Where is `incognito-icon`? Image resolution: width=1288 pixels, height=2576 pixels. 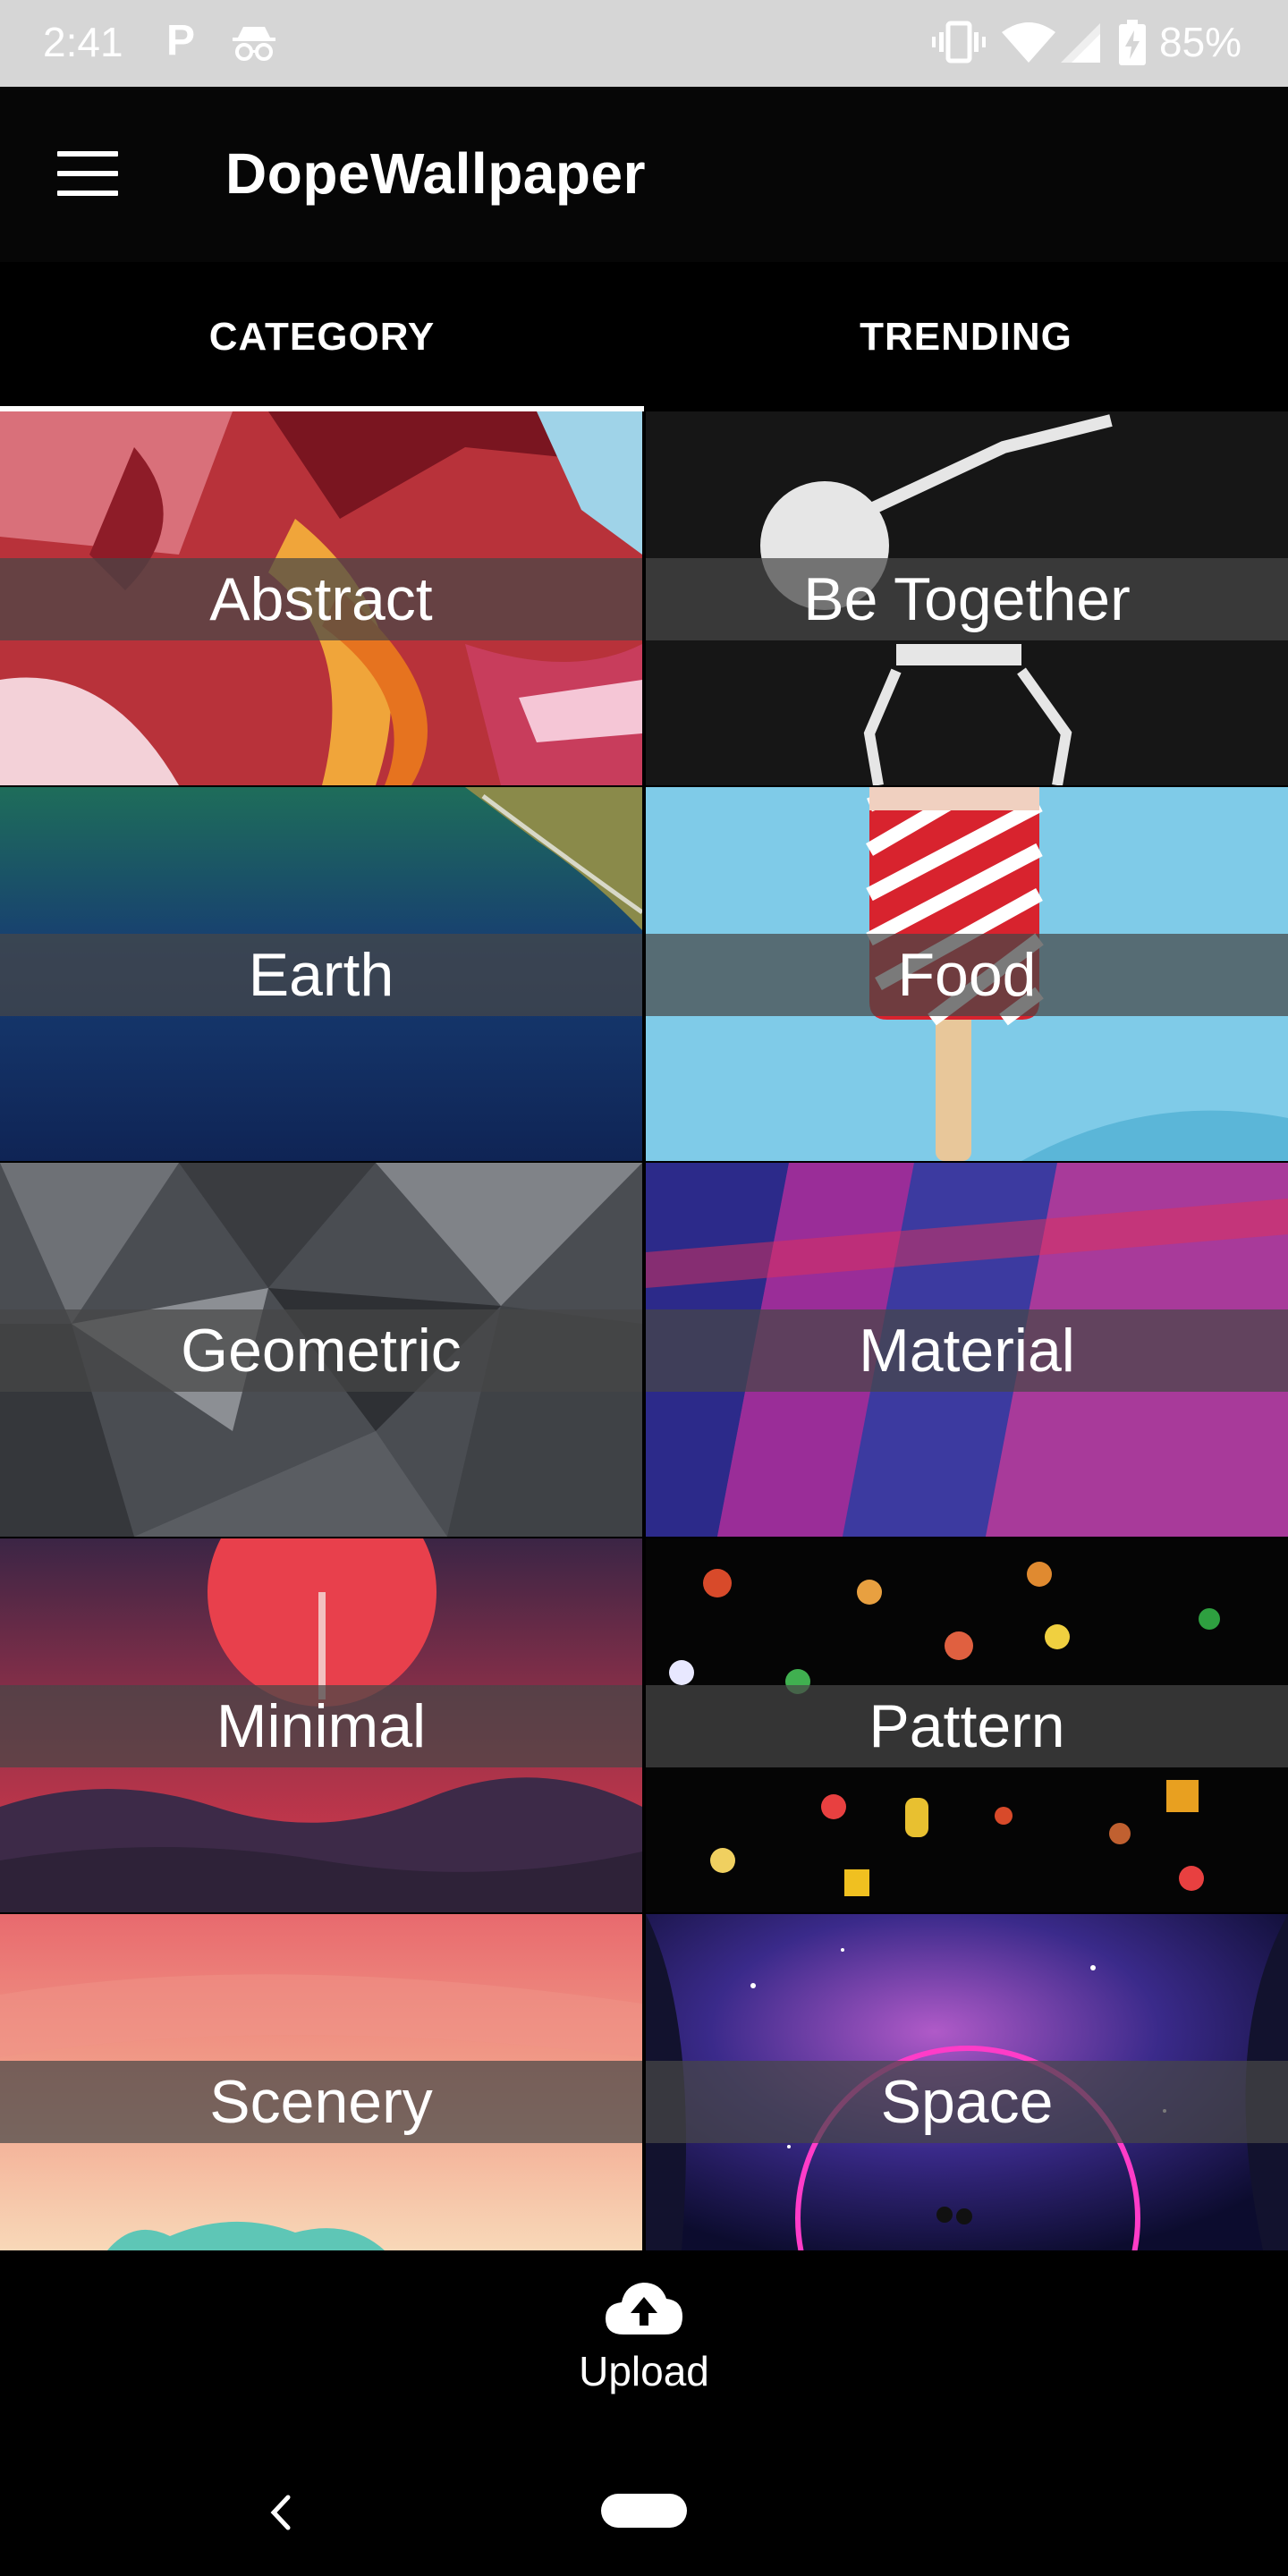 incognito-icon is located at coordinates (254, 44).